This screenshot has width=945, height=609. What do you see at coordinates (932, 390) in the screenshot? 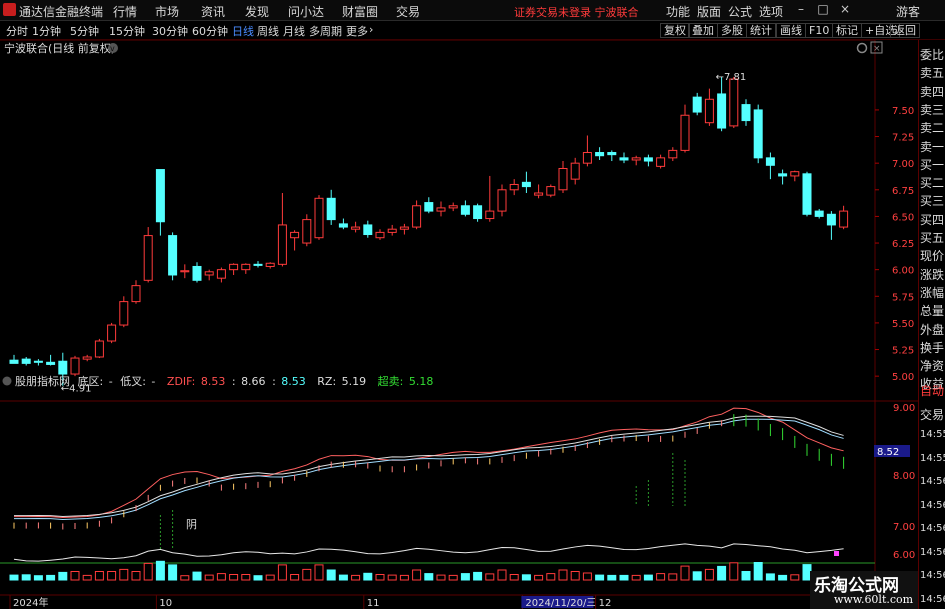
I see `side-panel-label: 自动` at bounding box center [932, 390].